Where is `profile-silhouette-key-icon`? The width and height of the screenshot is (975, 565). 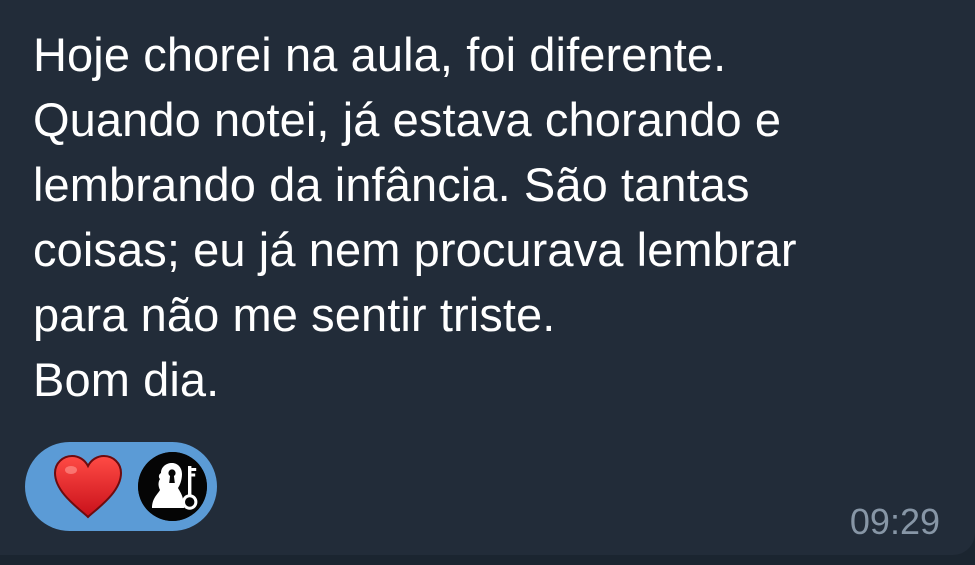 profile-silhouette-key-icon is located at coordinates (172, 486).